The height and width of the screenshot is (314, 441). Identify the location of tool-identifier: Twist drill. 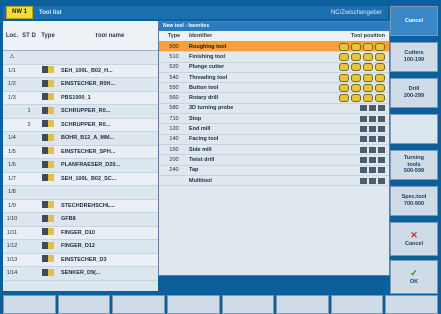
(202, 159).